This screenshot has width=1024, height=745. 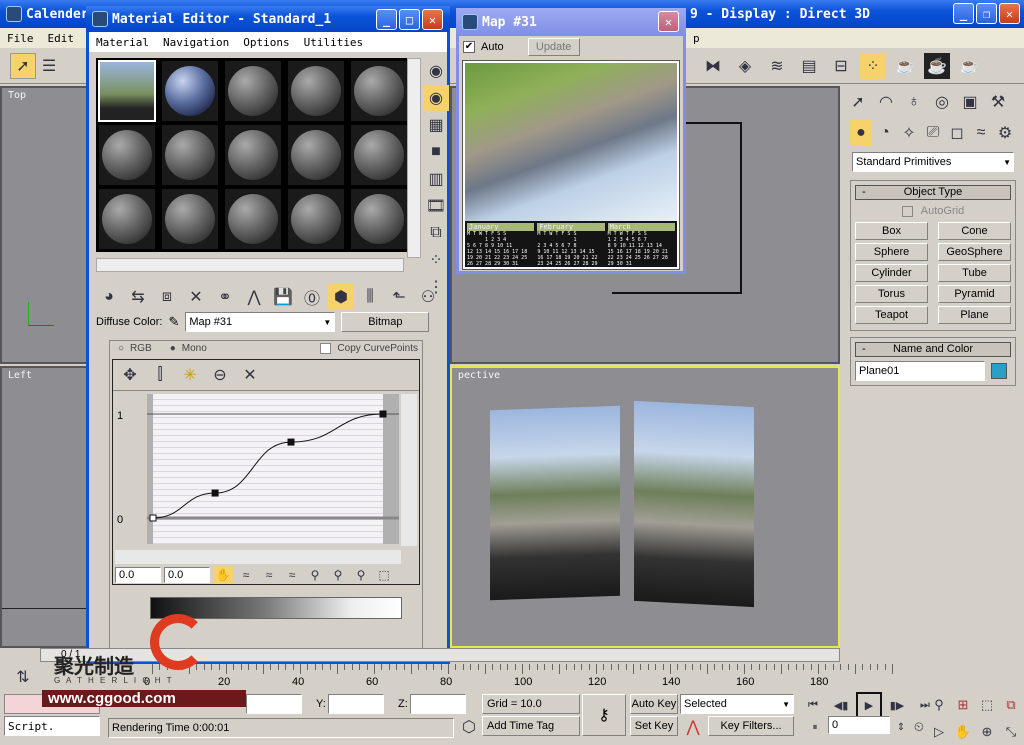 What do you see at coordinates (409, 470) in the screenshot?
I see `curve-vscroll` at bounding box center [409, 470].